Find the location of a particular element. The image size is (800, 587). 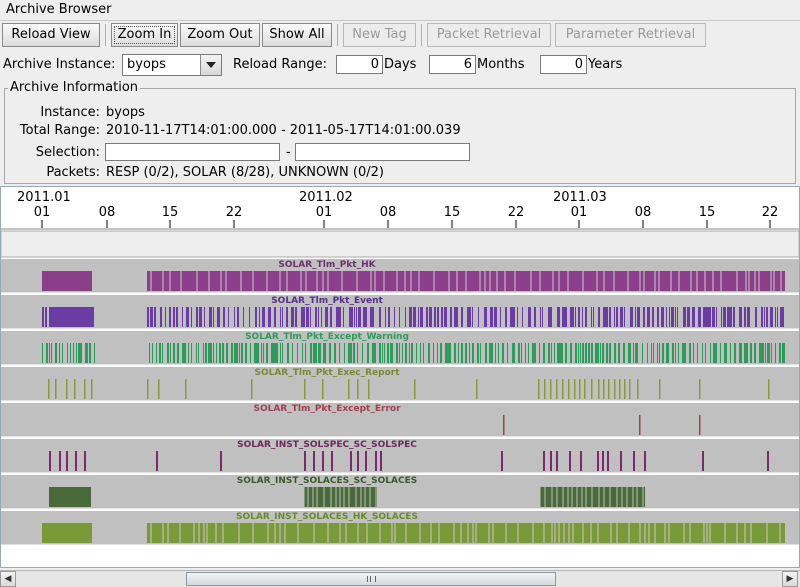

horizontal-scrollbar: ◀ ▶ is located at coordinates (400, 578).